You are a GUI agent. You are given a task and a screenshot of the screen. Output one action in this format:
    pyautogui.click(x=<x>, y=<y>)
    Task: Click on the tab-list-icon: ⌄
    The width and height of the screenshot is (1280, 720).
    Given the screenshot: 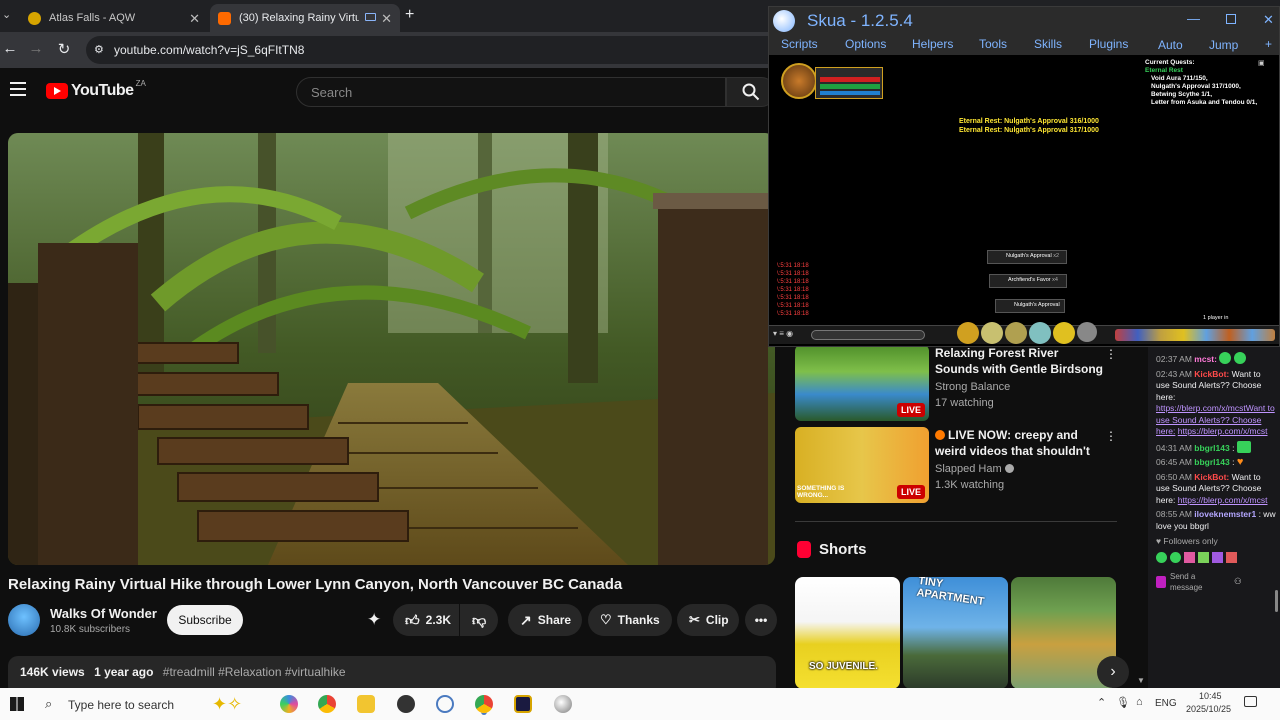 What is the action you would take?
    pyautogui.click(x=6, y=14)
    